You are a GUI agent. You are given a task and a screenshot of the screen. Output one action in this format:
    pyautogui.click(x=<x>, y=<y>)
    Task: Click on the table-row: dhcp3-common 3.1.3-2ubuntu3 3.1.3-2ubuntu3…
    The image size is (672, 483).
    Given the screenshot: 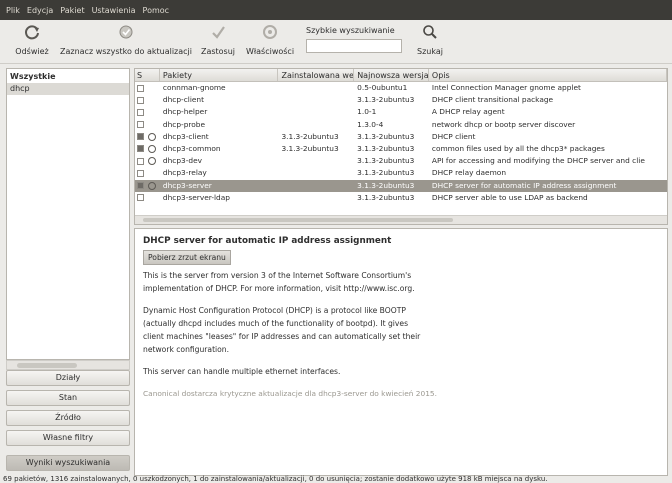 What is the action you would take?
    pyautogui.click(x=401, y=149)
    